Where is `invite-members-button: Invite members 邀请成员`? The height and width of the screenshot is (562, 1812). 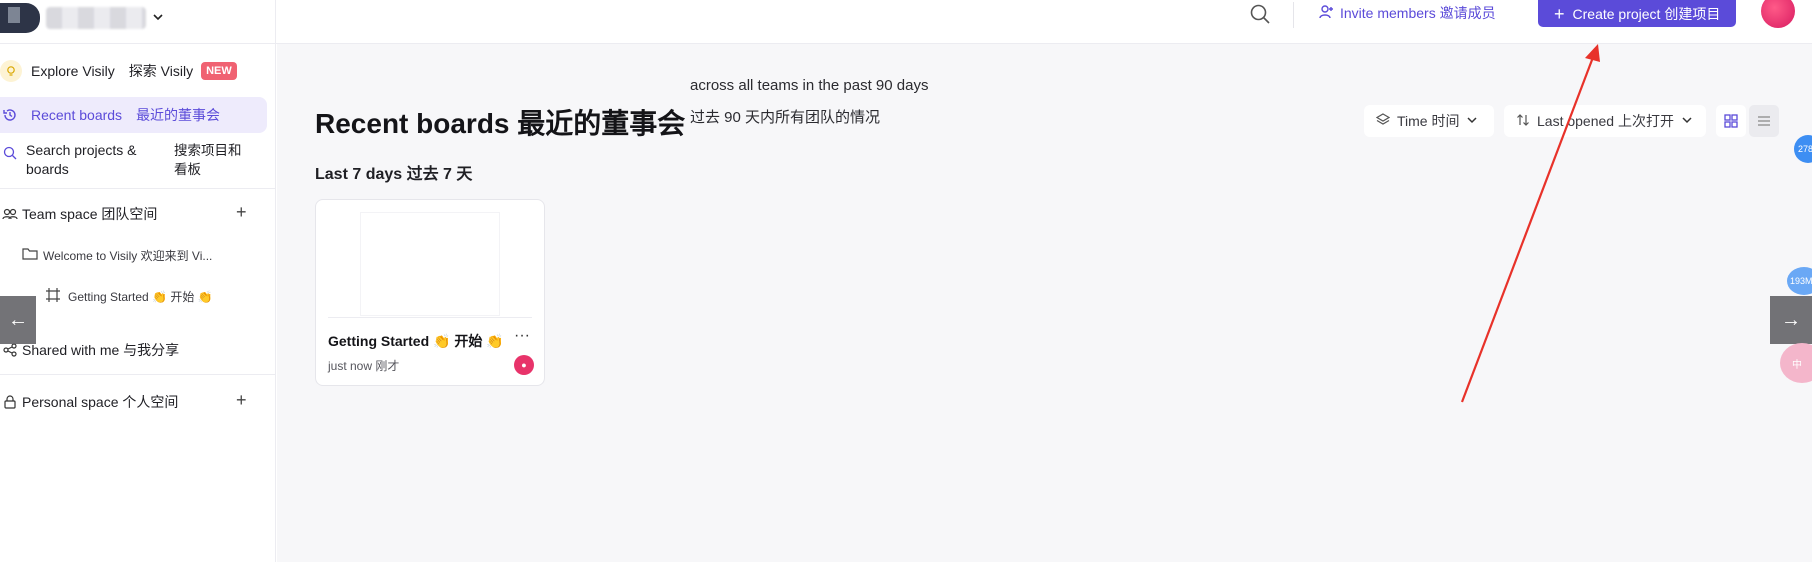 invite-members-button: Invite members 邀请成员 is located at coordinates (1407, 13).